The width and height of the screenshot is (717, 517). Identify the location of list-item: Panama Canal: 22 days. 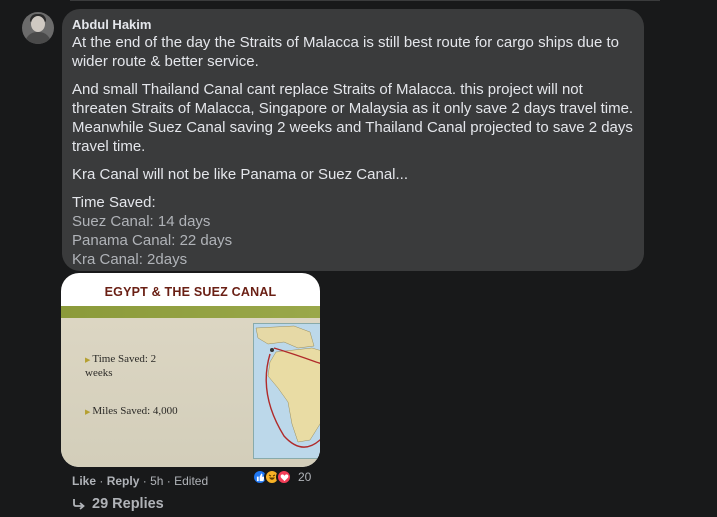
(152, 240).